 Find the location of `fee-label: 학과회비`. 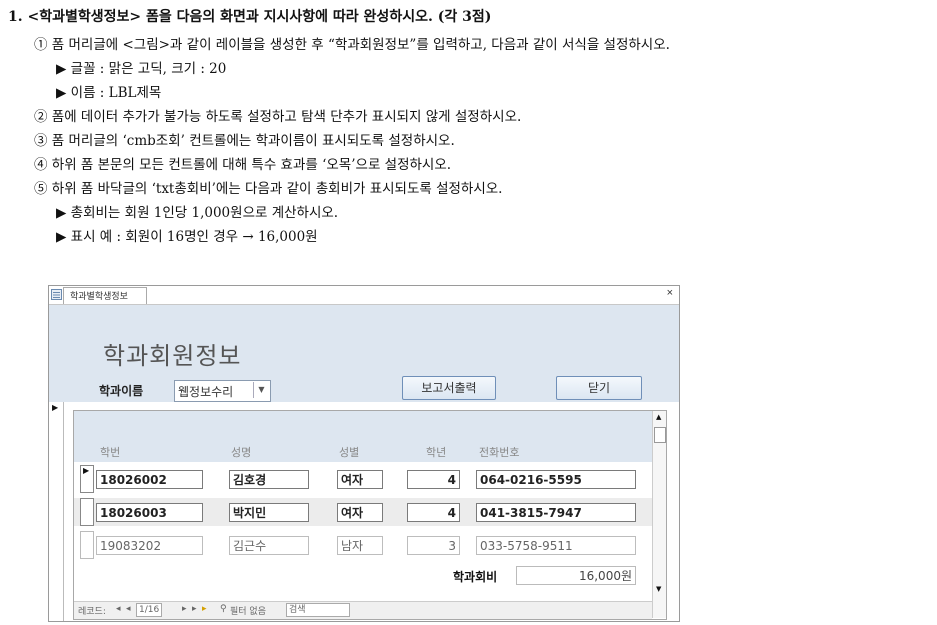

fee-label: 학과회비 is located at coordinates (475, 577).